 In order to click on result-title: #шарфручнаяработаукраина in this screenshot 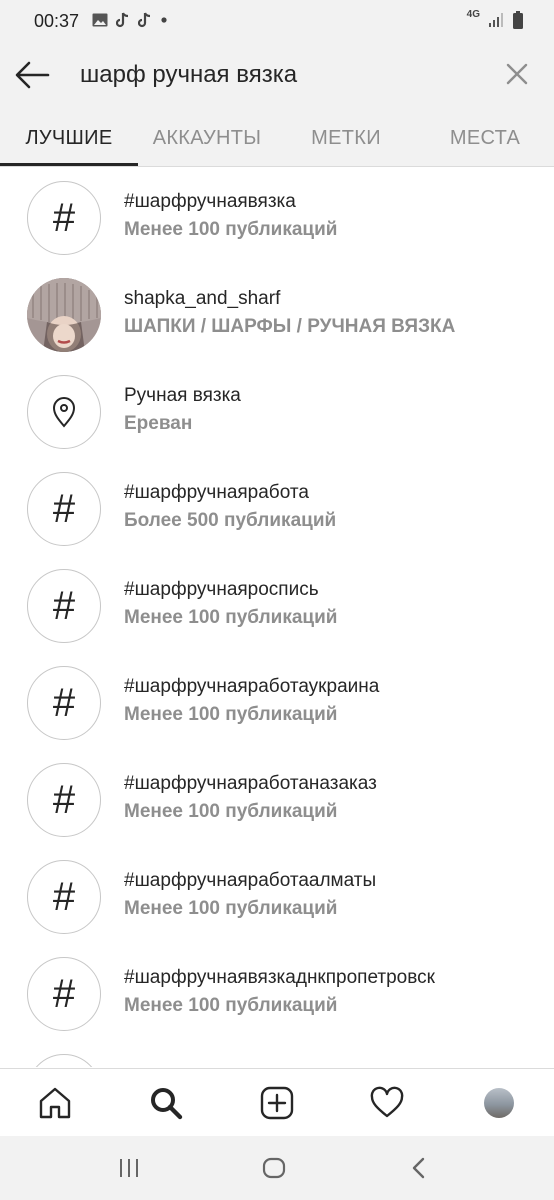, I will do `click(252, 686)`.